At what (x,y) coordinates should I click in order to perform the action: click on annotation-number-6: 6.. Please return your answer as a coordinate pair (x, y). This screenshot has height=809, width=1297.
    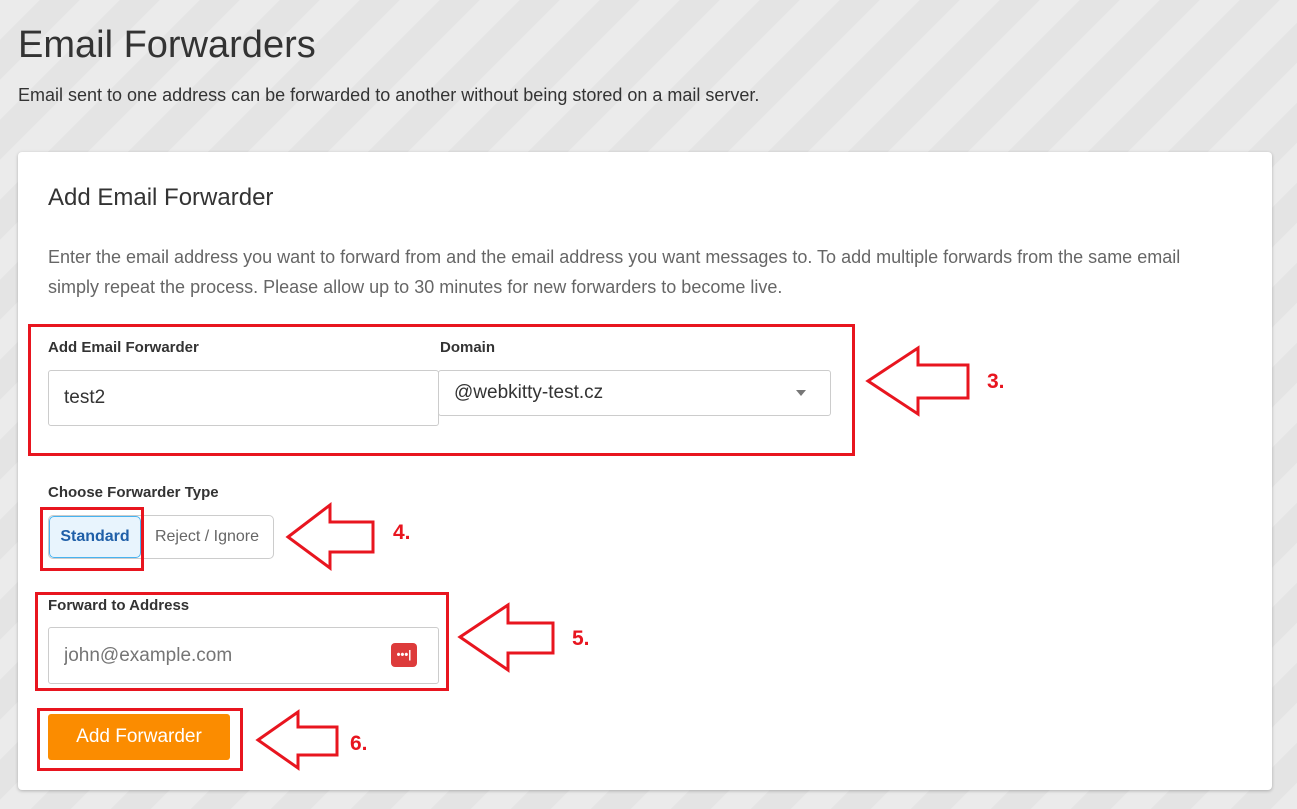
    Looking at the image, I should click on (359, 743).